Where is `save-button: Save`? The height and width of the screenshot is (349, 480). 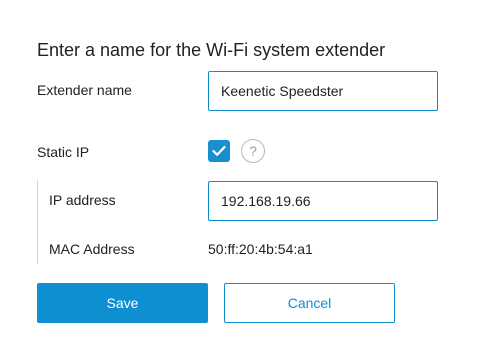 save-button: Save is located at coordinates (122, 303).